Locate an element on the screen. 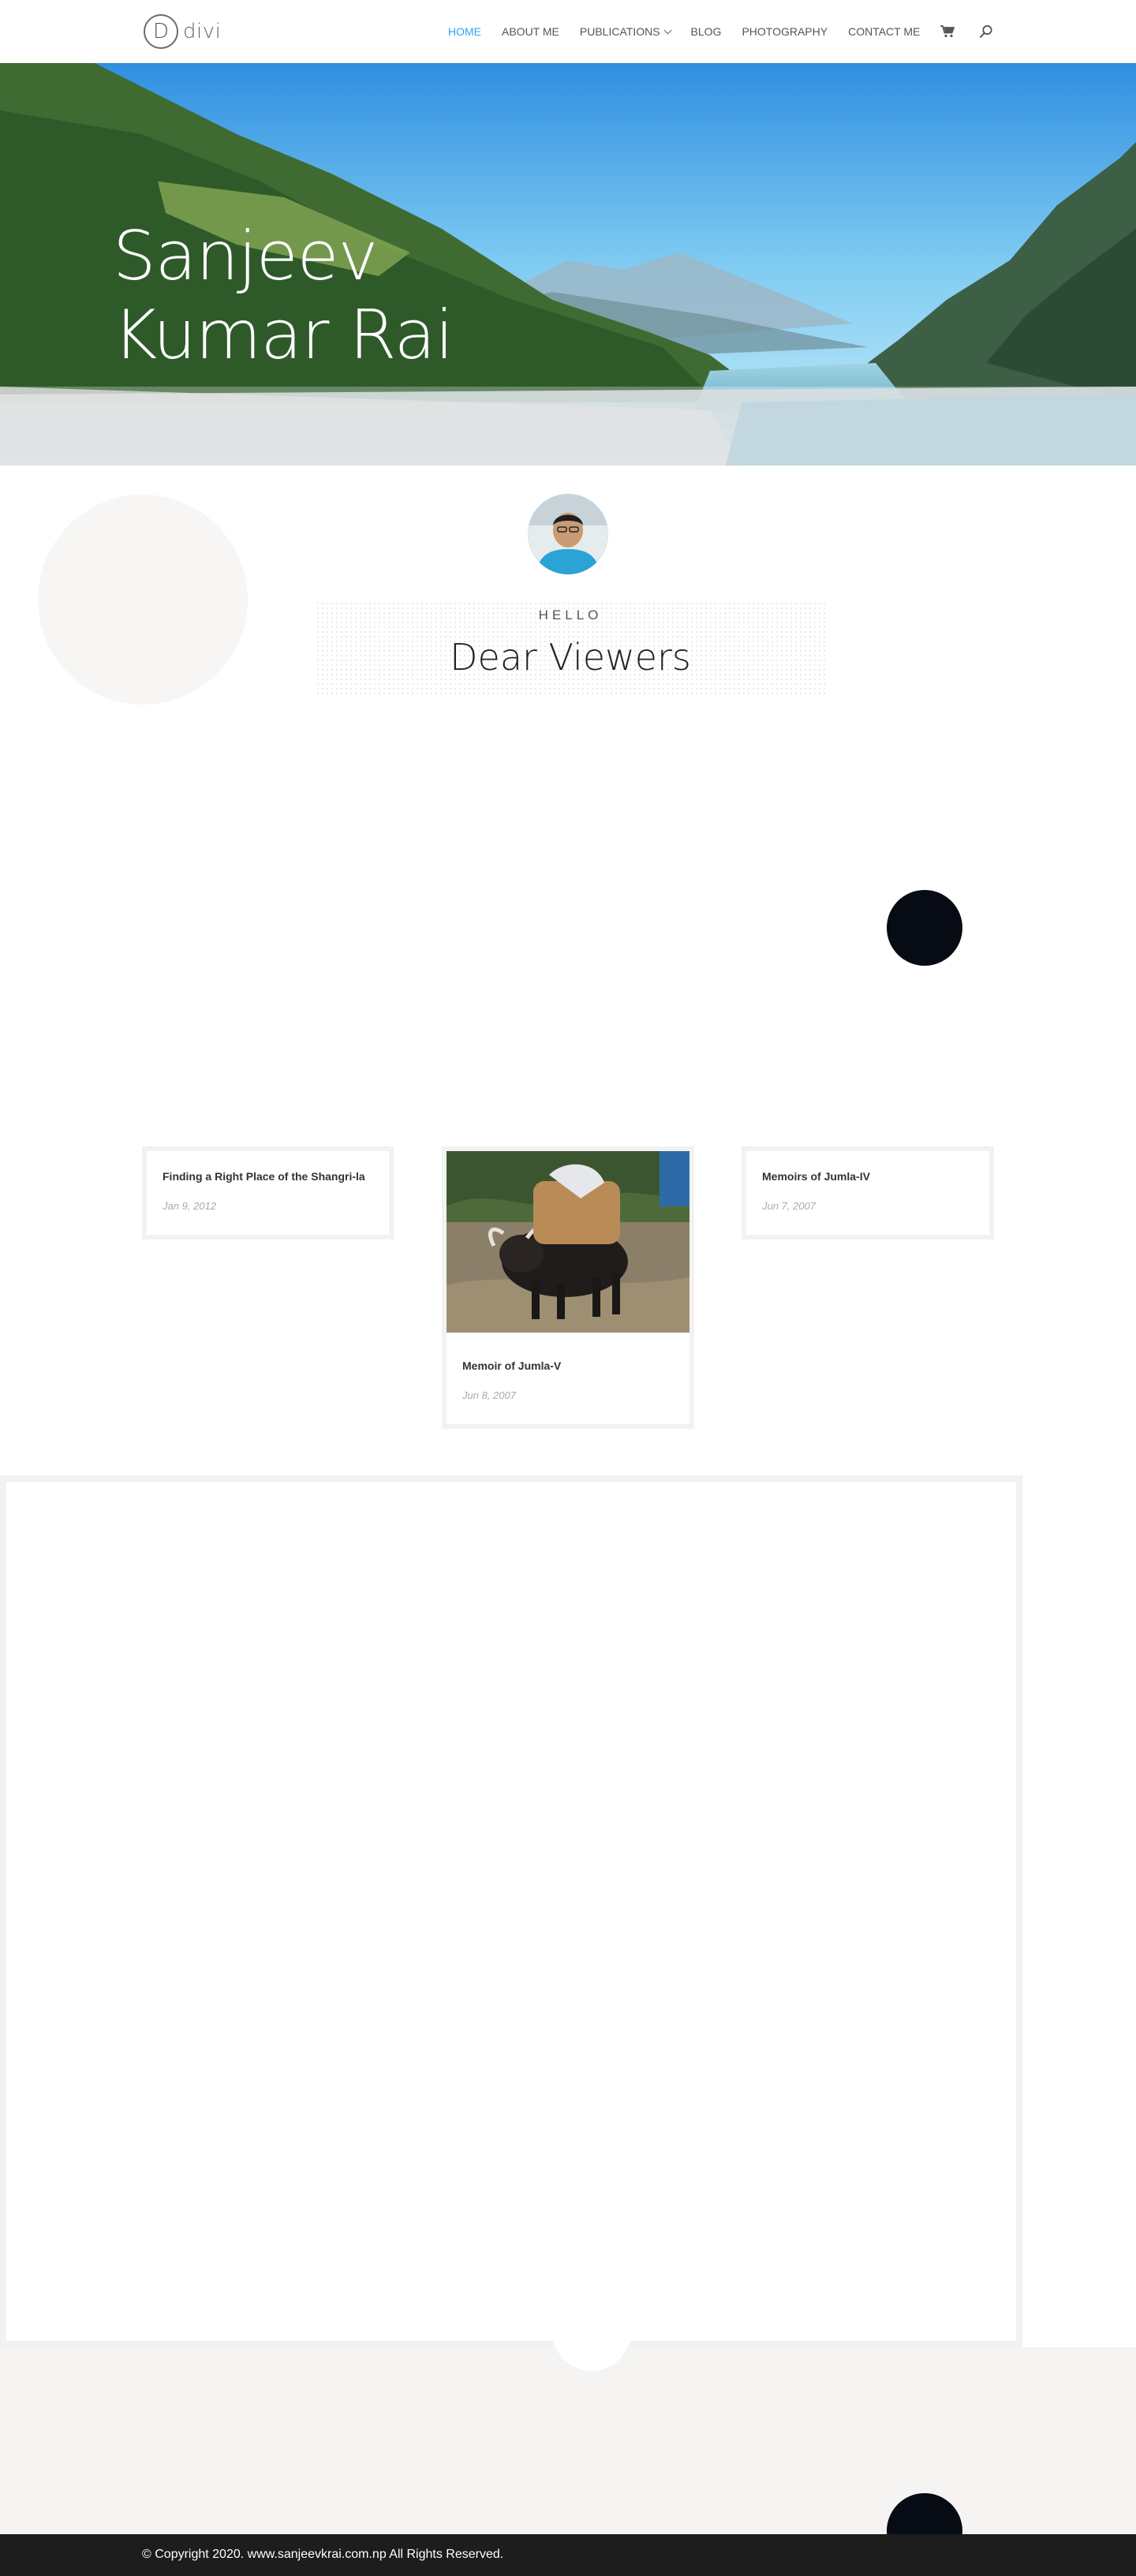 Image resolution: width=1136 pixels, height=2576 pixels. nav-item-about-me: ABOUT ME is located at coordinates (530, 31).